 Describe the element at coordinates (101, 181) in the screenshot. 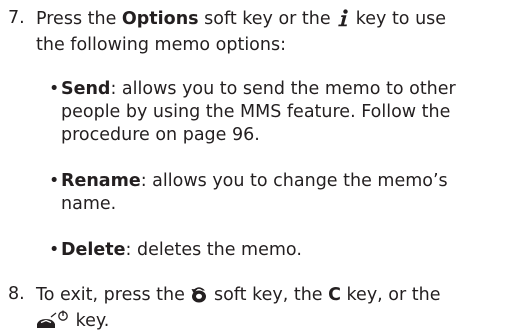

I see `bullet-term-rename: Rename` at that location.